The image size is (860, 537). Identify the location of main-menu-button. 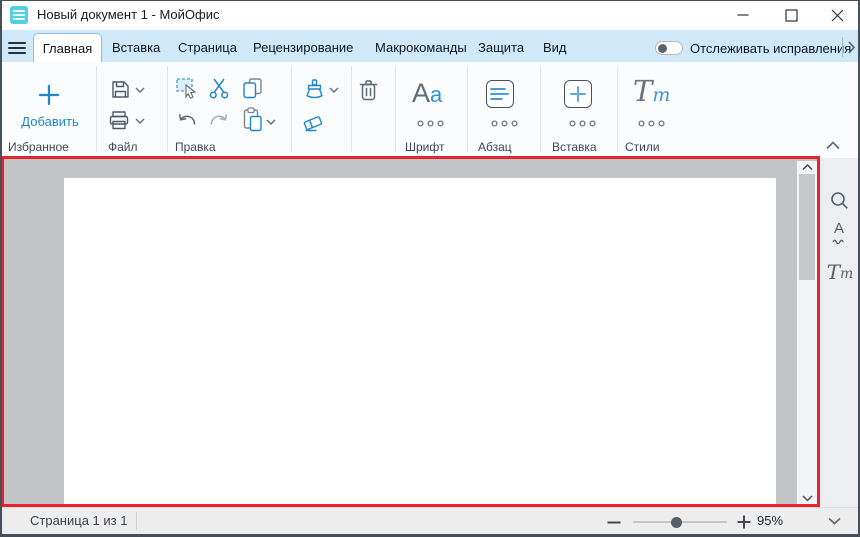
(17, 48).